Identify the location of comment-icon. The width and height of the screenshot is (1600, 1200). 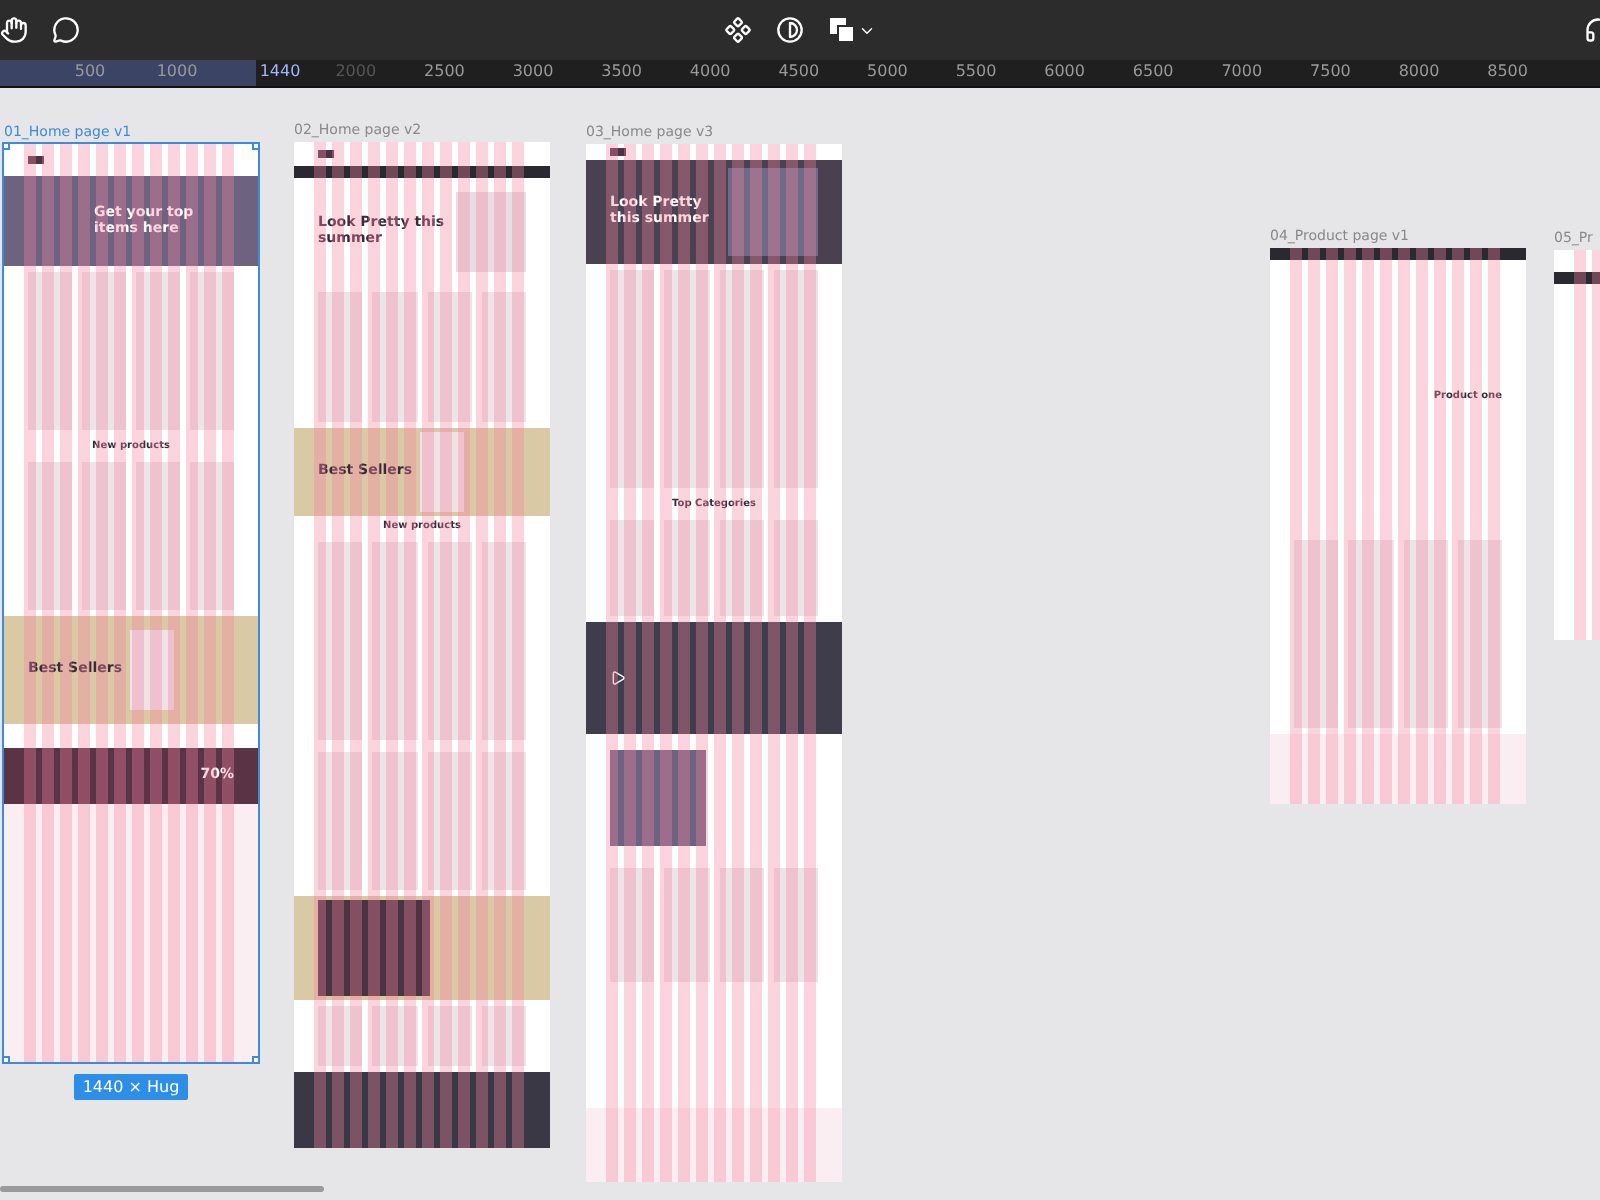
(66, 30).